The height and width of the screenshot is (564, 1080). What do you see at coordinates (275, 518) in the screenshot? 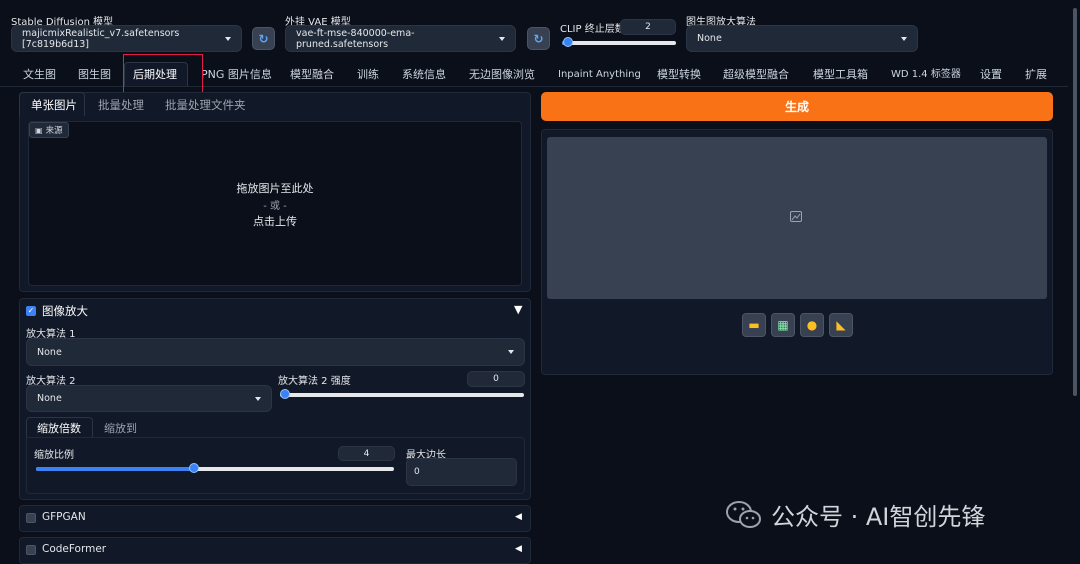
I see `gfpgan-section` at bounding box center [275, 518].